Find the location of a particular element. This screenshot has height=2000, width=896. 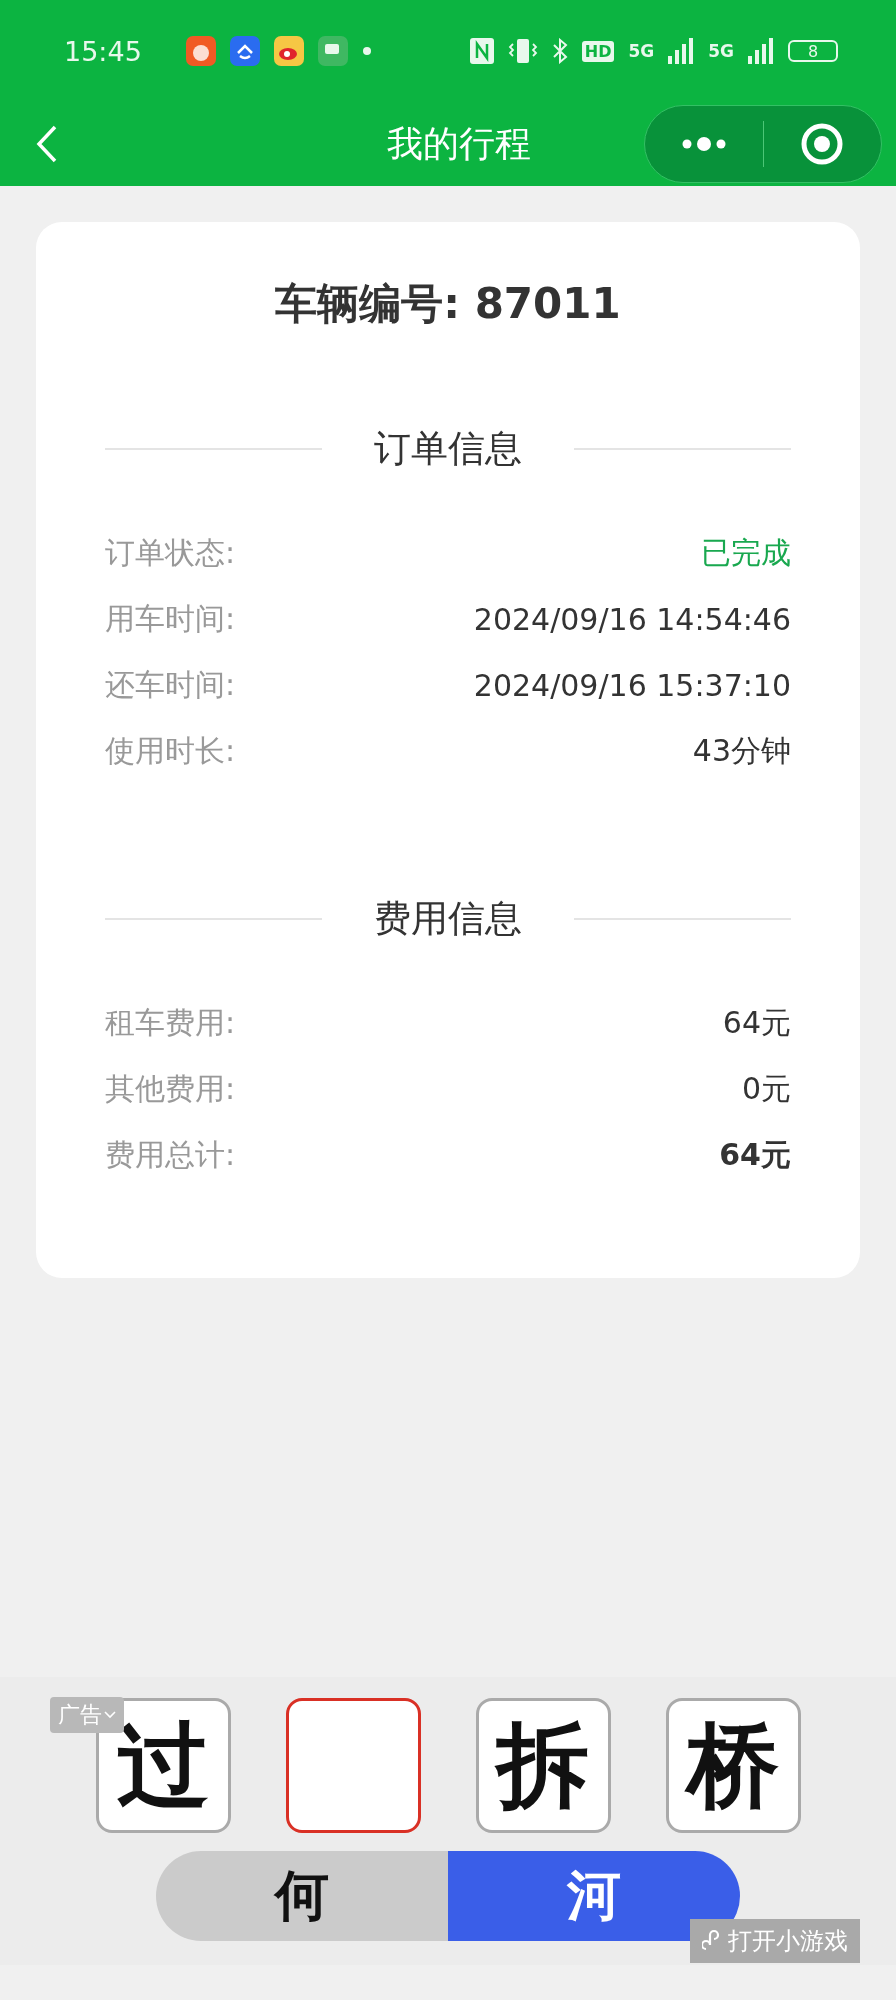

hd-label: HD is located at coordinates (598, 51).